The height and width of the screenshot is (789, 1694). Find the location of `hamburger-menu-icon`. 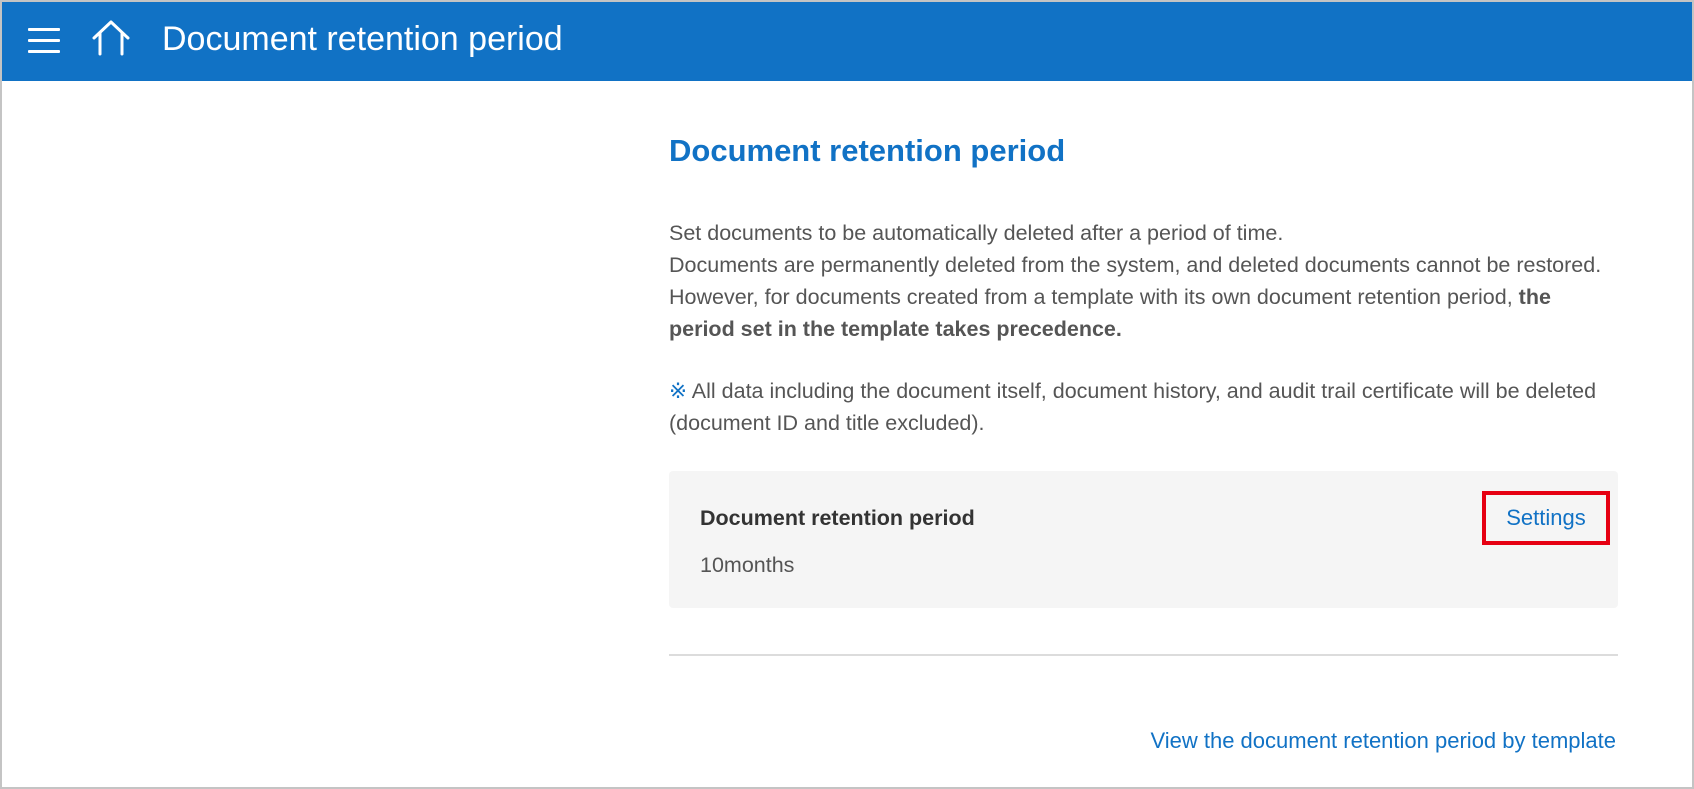

hamburger-menu-icon is located at coordinates (46, 40).